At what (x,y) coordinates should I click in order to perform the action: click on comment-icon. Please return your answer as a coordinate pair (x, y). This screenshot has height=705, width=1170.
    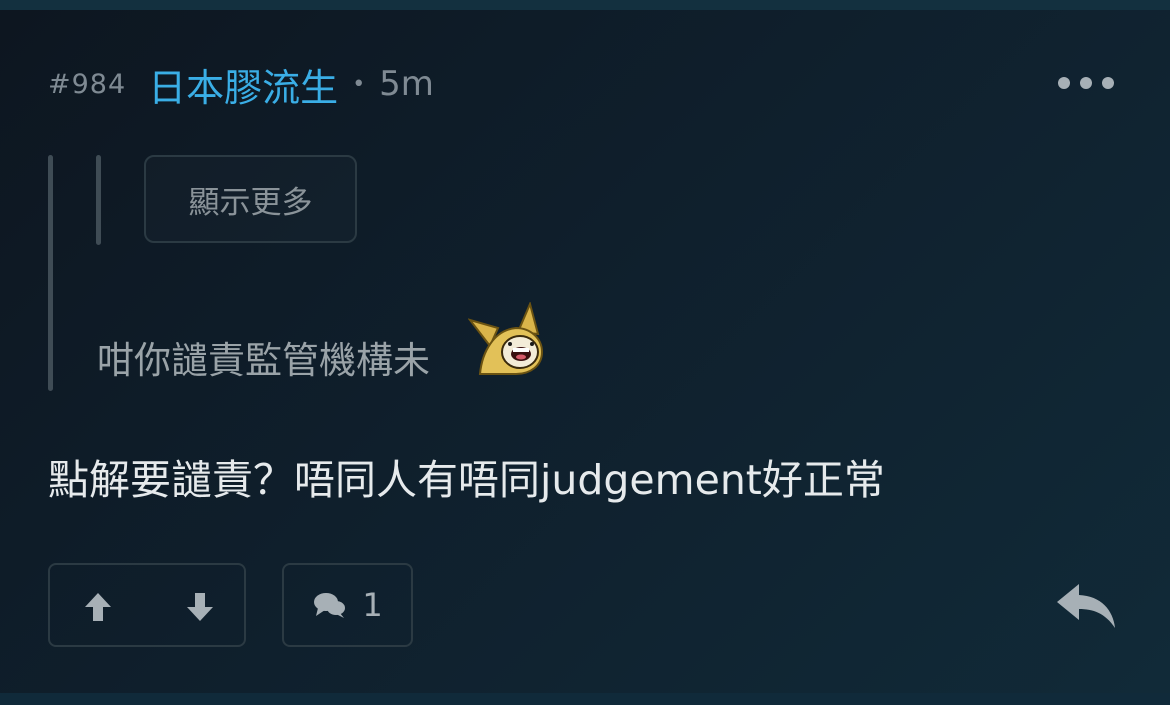
    Looking at the image, I should click on (330, 605).